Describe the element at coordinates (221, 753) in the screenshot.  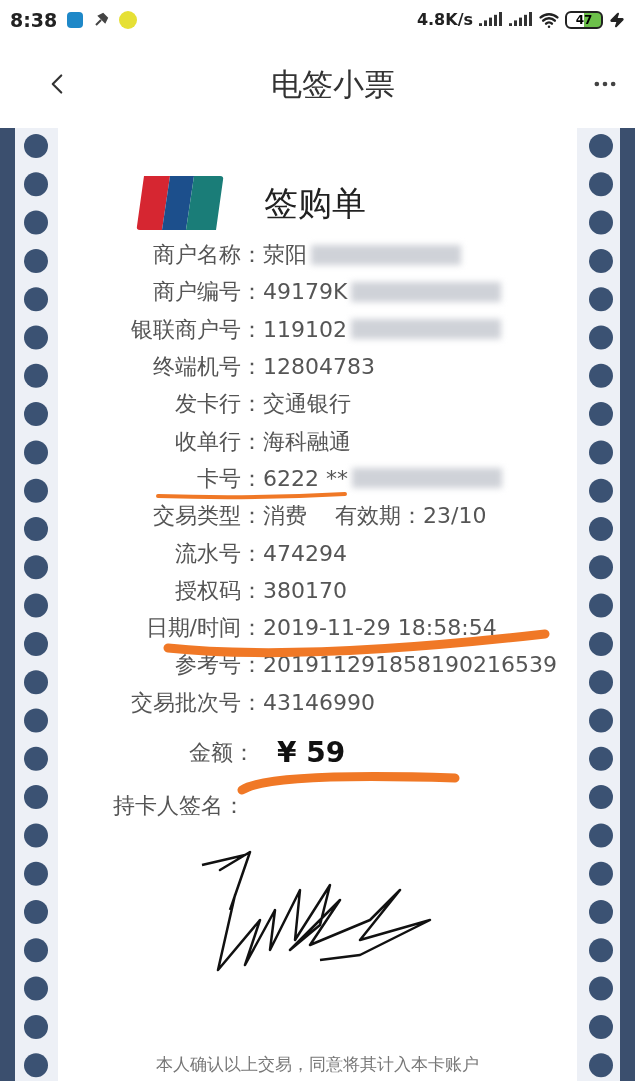
I see `amount-label: 金额：` at that location.